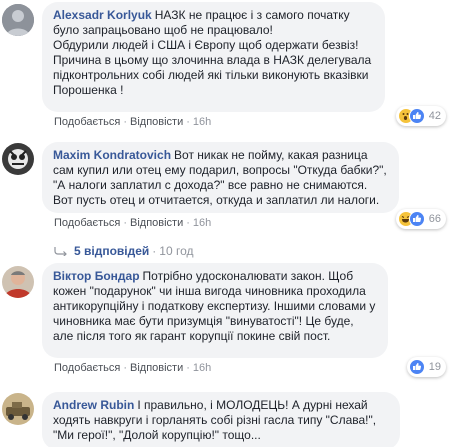 The width and height of the screenshot is (452, 447). What do you see at coordinates (96, 276) in the screenshot?
I see `comment-author: Віктор Бондар` at bounding box center [96, 276].